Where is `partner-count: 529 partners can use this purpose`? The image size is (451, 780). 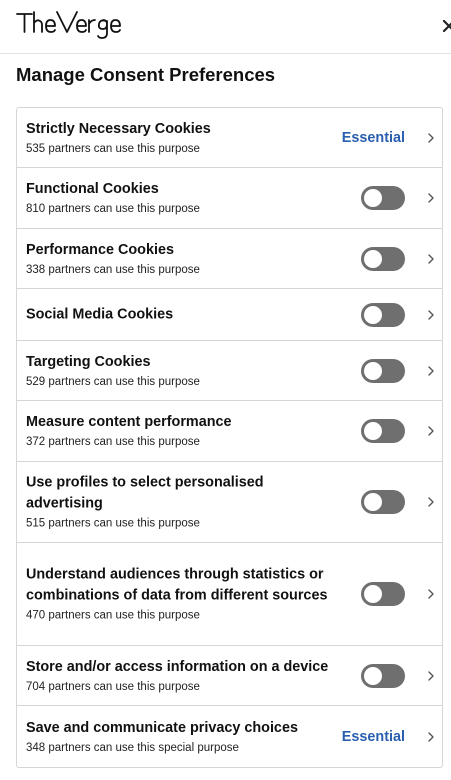 partner-count: 529 partners can use this purpose is located at coordinates (113, 381).